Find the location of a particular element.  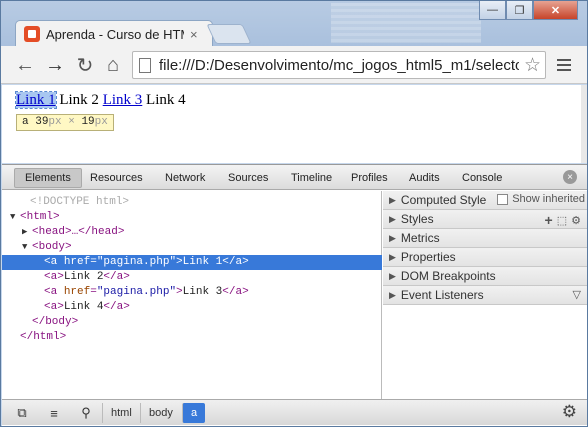

dom-line-a2: <a>Link 2</a> is located at coordinates (192, 277).